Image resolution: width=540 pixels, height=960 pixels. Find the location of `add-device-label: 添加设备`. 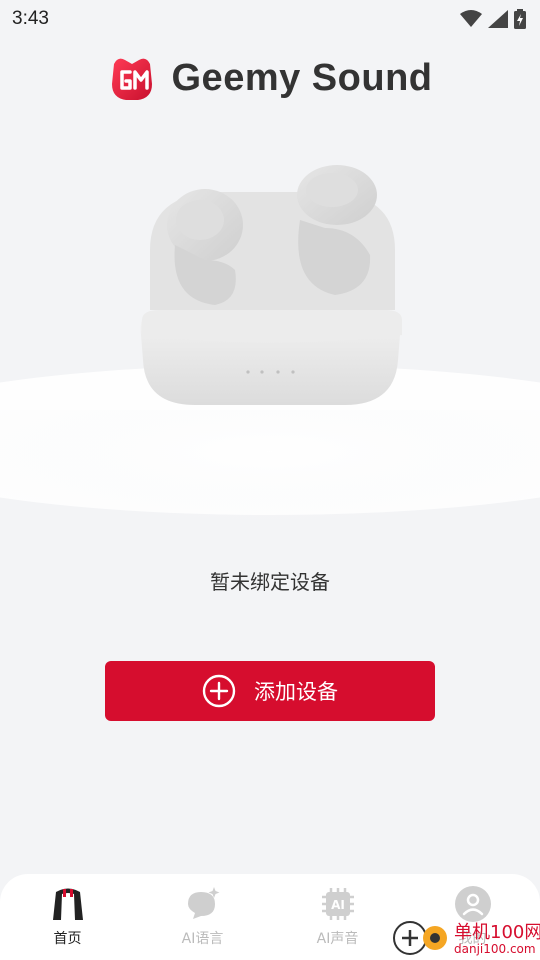

add-device-label: 添加设备 is located at coordinates (296, 692).